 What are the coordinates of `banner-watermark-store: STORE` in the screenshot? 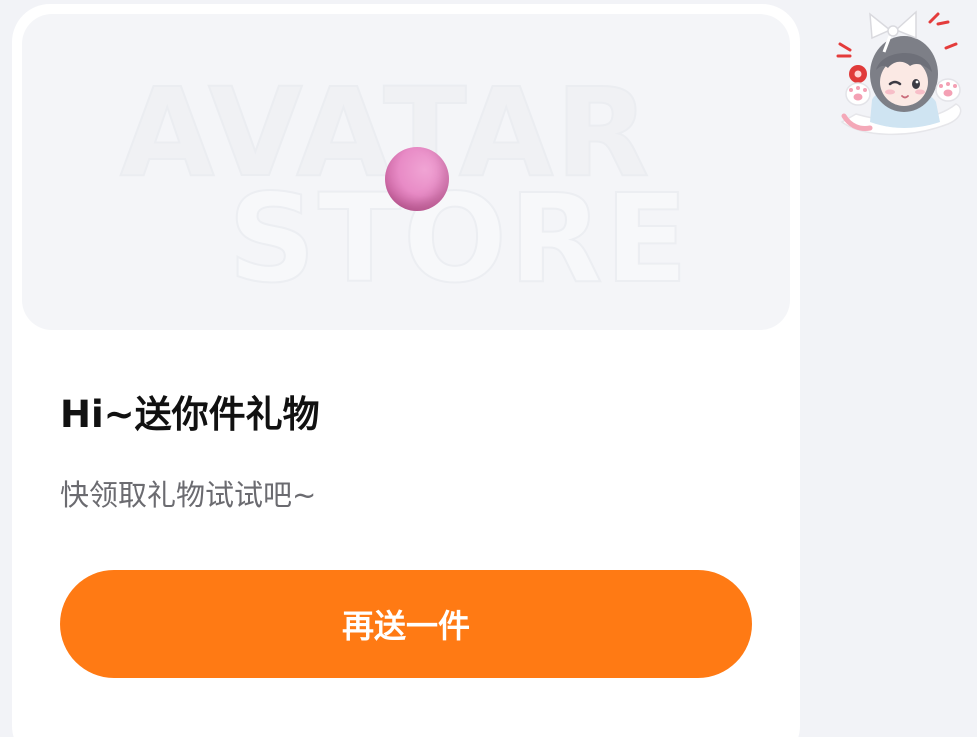 It's located at (459, 239).